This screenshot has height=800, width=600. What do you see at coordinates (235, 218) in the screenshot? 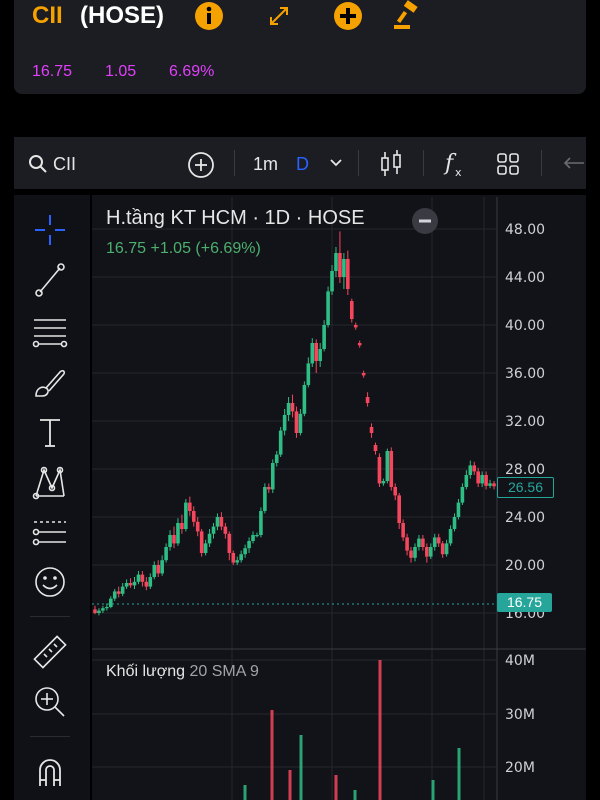
I see `chart-title: H.tầng KT HCM · 1D · HOSE` at bounding box center [235, 218].